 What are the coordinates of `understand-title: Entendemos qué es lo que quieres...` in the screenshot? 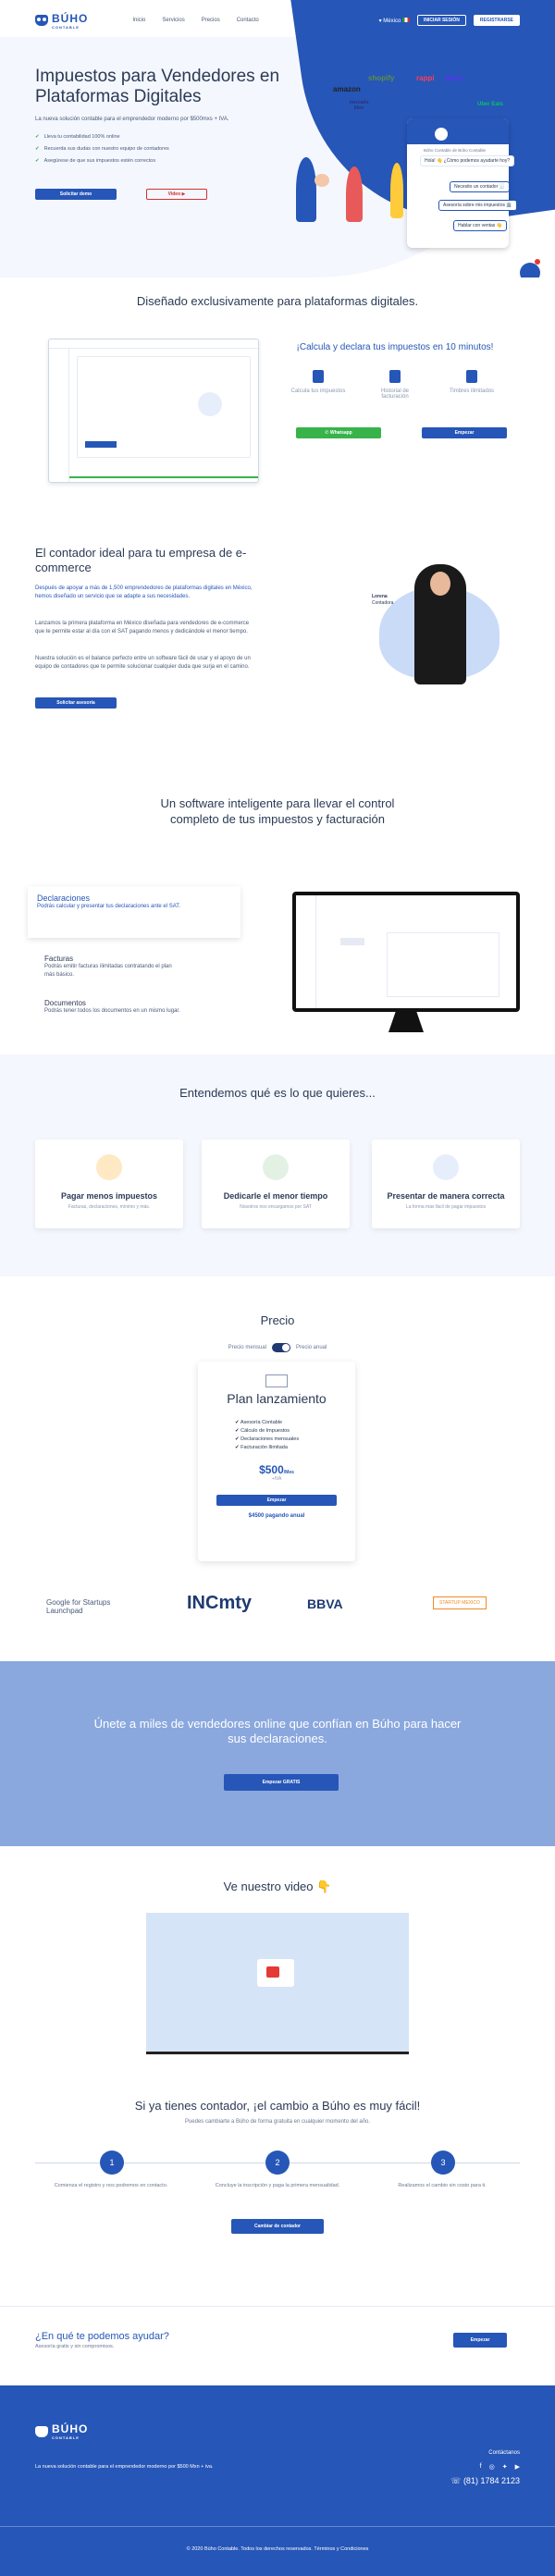 It's located at (277, 1093).